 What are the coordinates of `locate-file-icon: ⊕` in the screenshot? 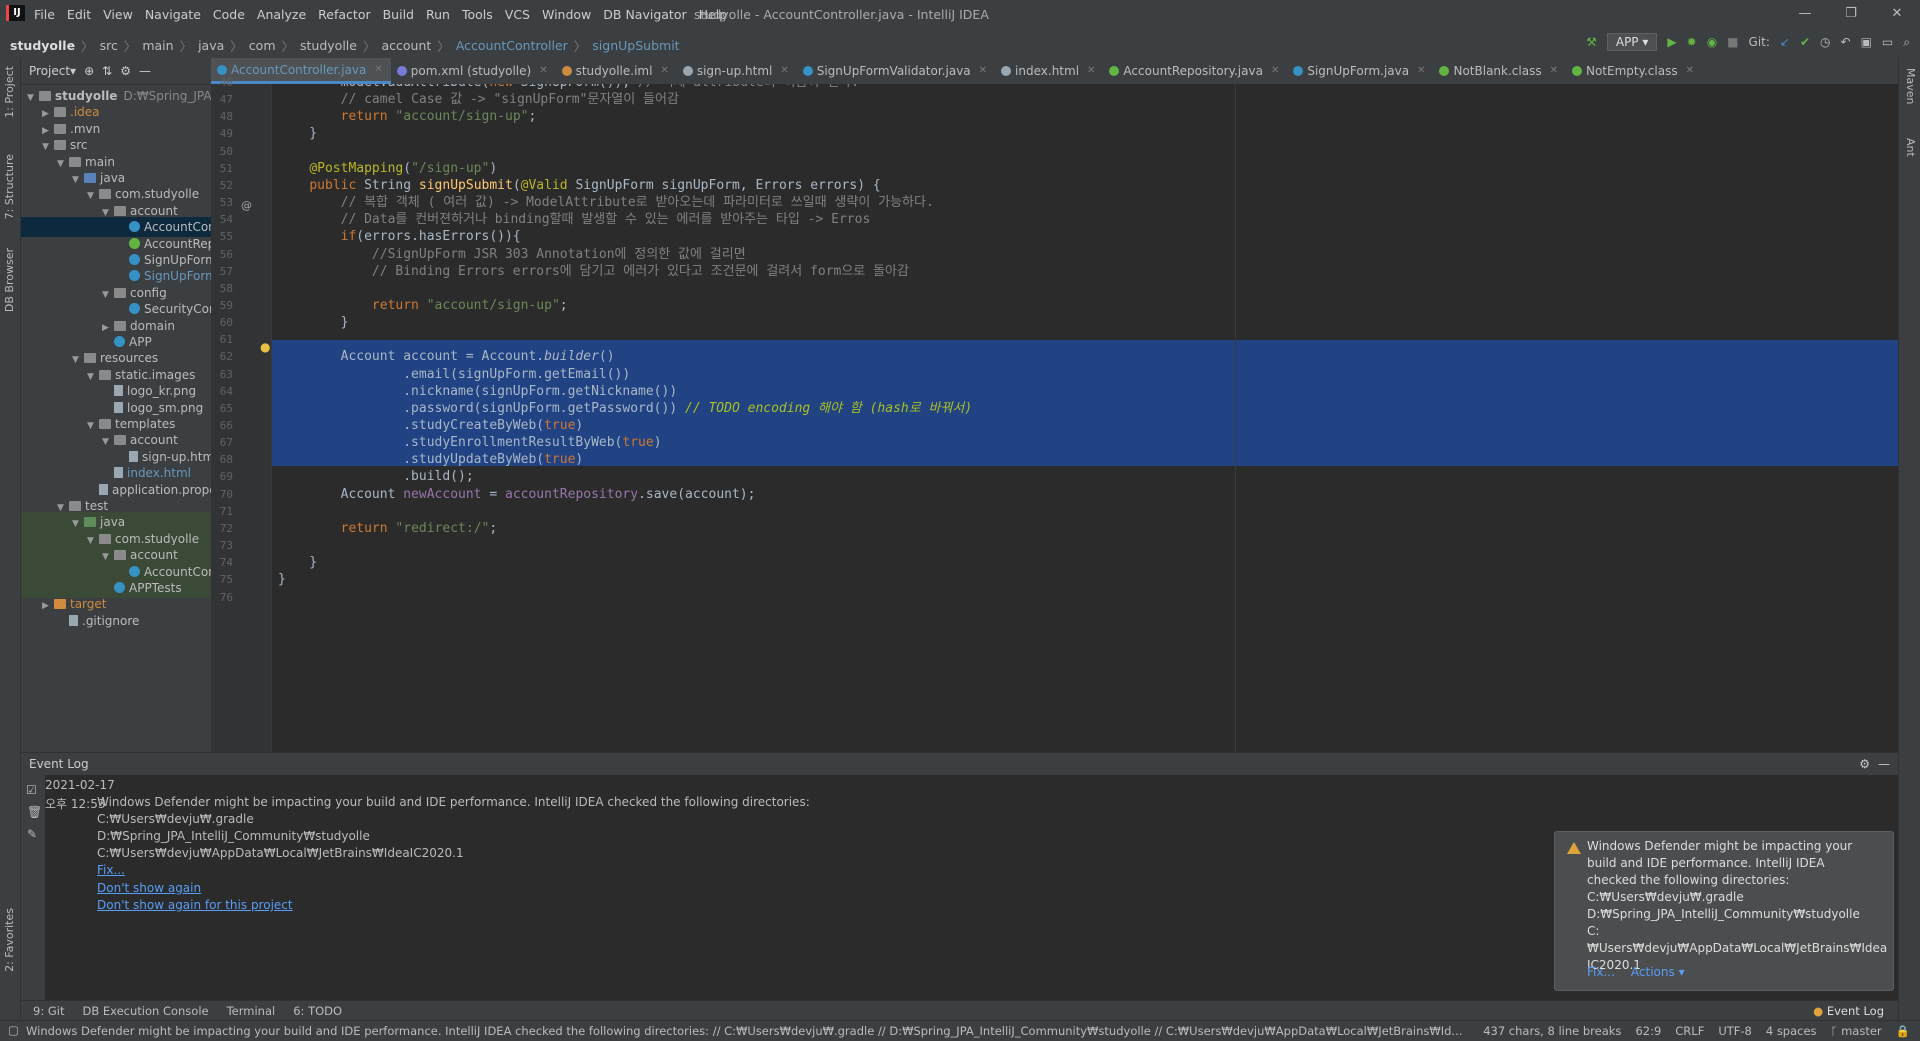 It's located at (89, 71).